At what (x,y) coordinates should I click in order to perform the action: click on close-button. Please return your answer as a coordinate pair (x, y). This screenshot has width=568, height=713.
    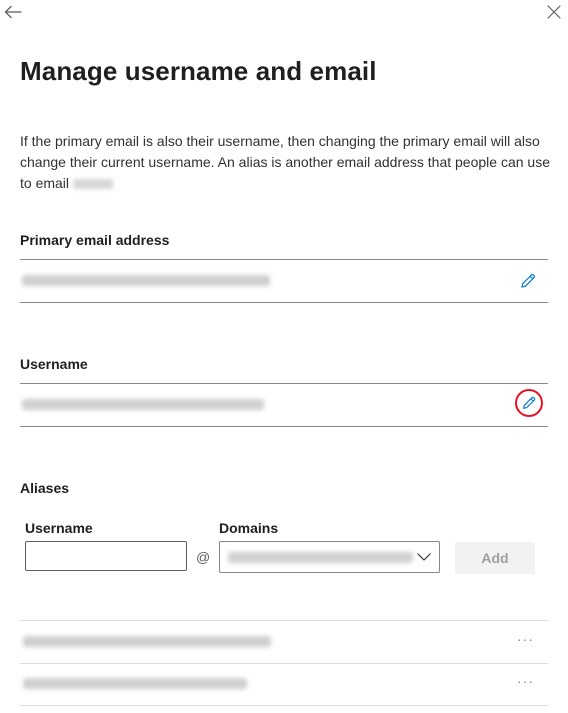
    Looking at the image, I should click on (554, 12).